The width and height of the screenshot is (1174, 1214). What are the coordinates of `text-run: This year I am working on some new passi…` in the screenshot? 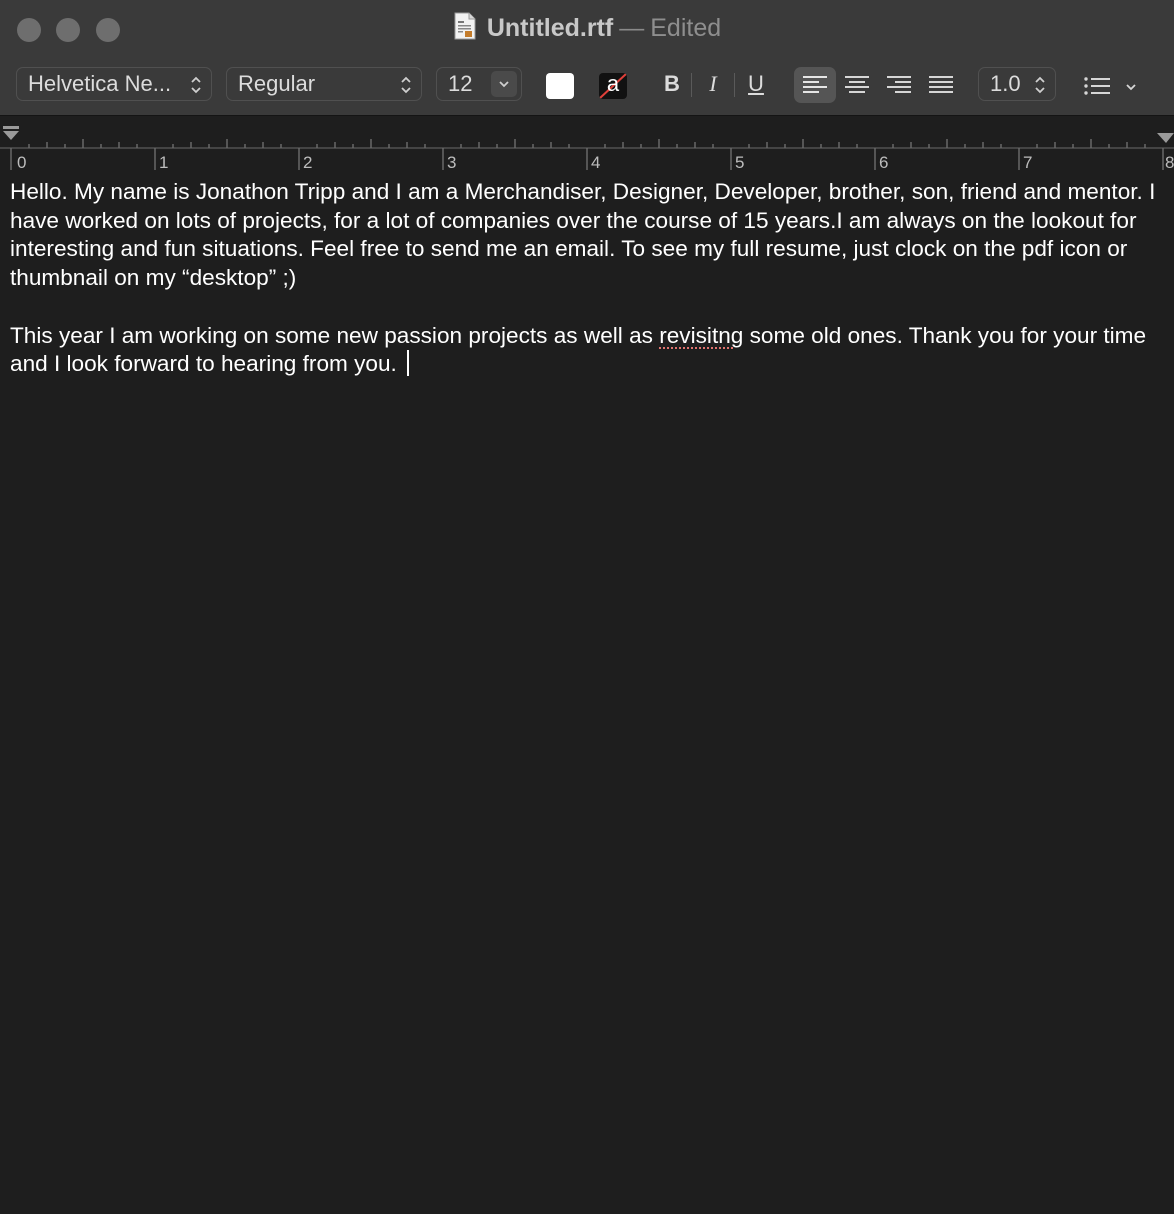 It's located at (335, 335).